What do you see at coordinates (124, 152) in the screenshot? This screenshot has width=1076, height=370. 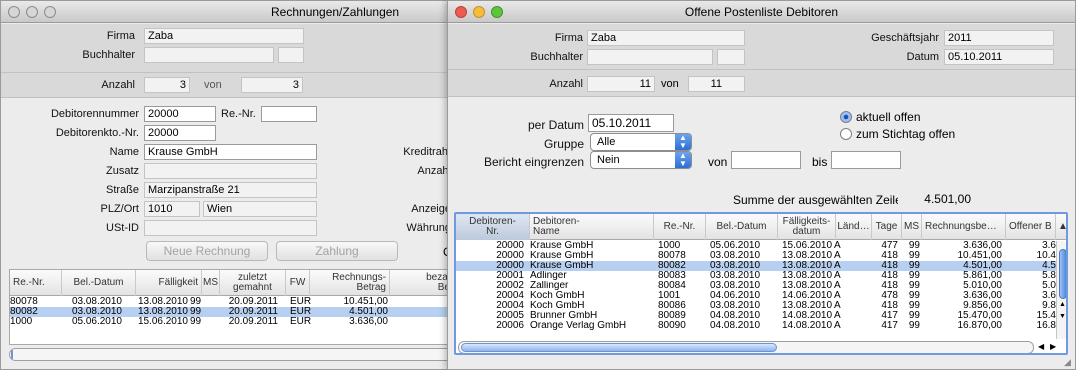 I see `name-label: Name` at bounding box center [124, 152].